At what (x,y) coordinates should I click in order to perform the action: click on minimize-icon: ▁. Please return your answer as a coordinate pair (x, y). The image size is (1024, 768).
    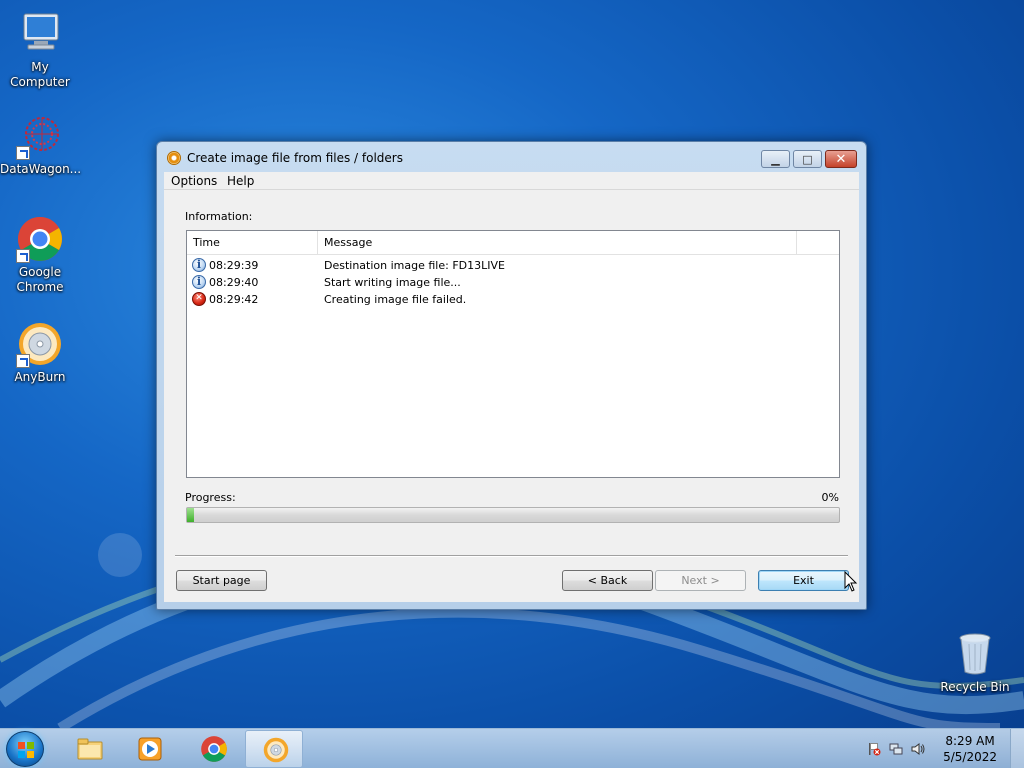
    Looking at the image, I should click on (775, 159).